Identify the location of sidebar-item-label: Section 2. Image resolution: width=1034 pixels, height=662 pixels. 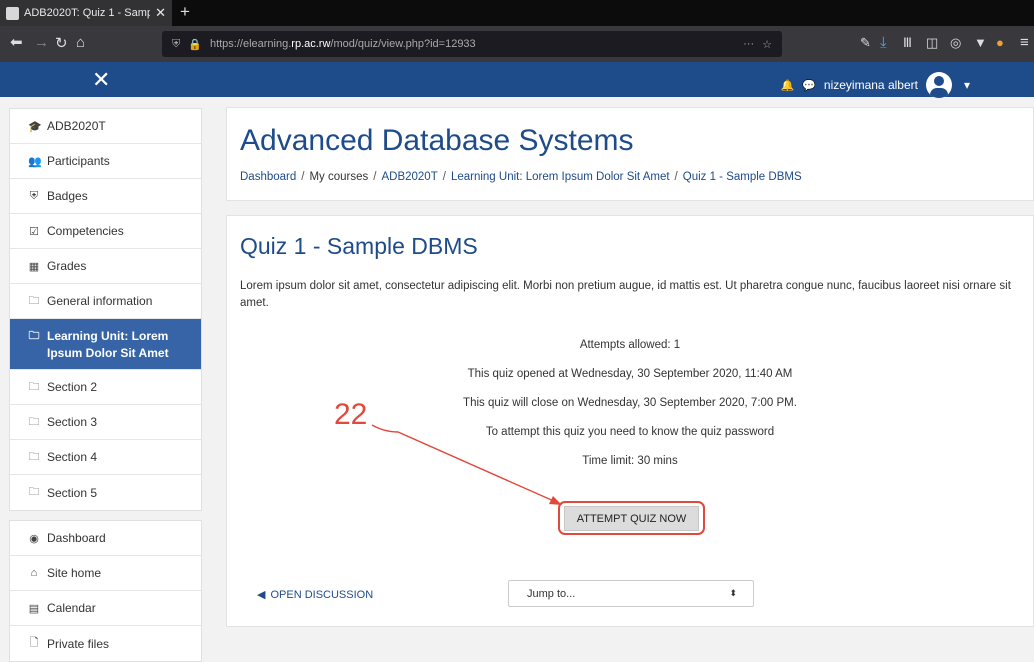
(72, 387).